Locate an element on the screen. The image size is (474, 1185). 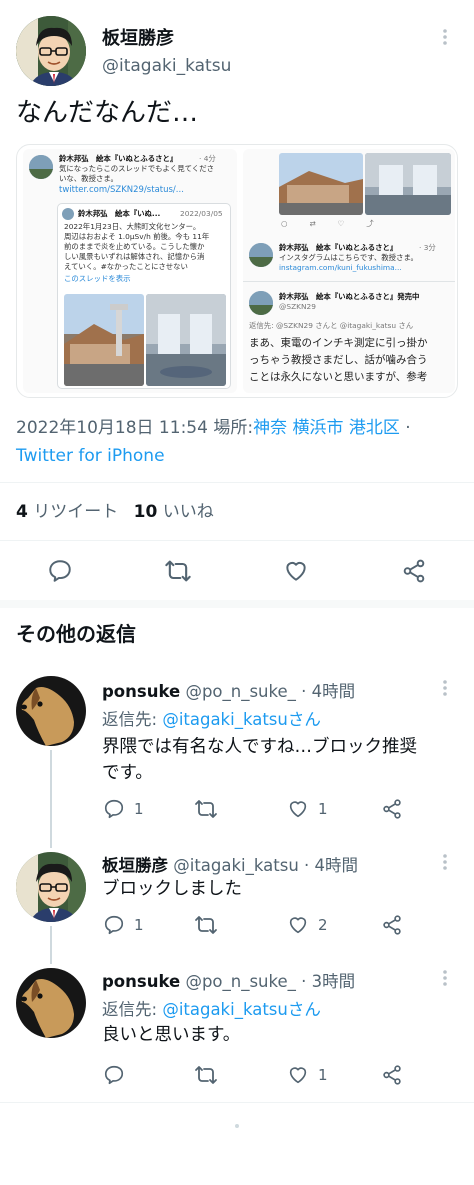
retweets-label: リツイート is located at coordinates (76, 512).